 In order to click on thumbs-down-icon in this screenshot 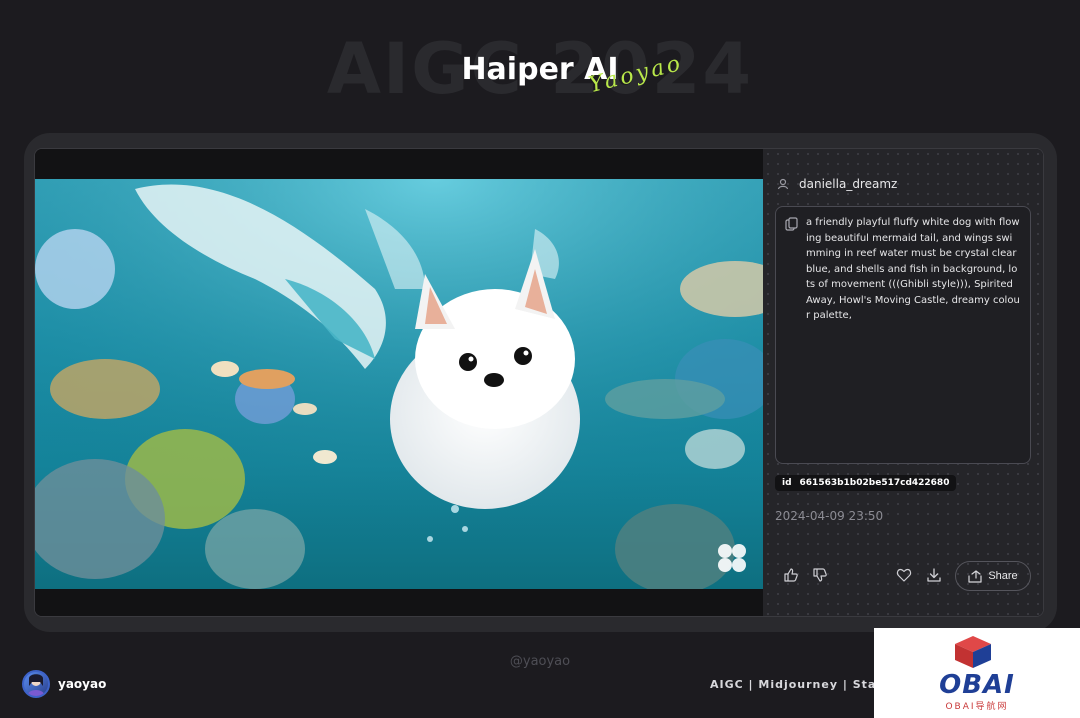, I will do `click(820, 575)`.